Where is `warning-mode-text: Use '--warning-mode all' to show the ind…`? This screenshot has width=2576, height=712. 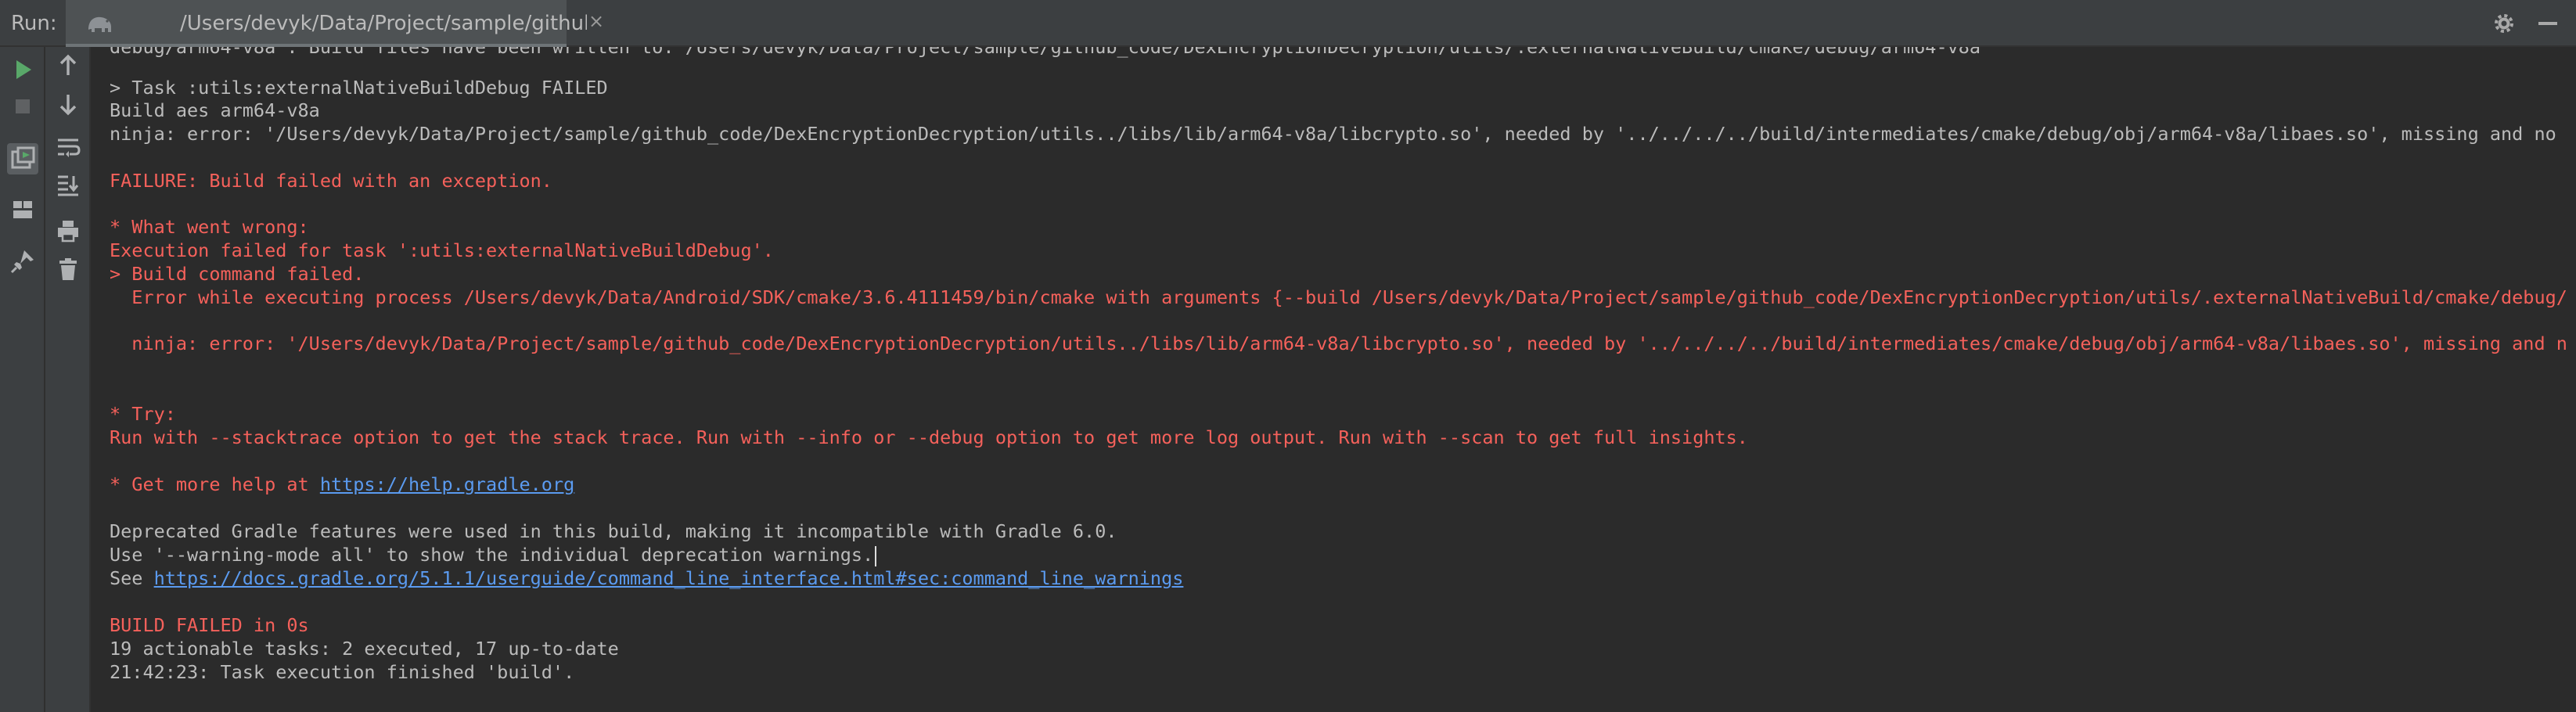
warning-mode-text: Use '--warning-mode all' to show the ind… is located at coordinates (492, 555).